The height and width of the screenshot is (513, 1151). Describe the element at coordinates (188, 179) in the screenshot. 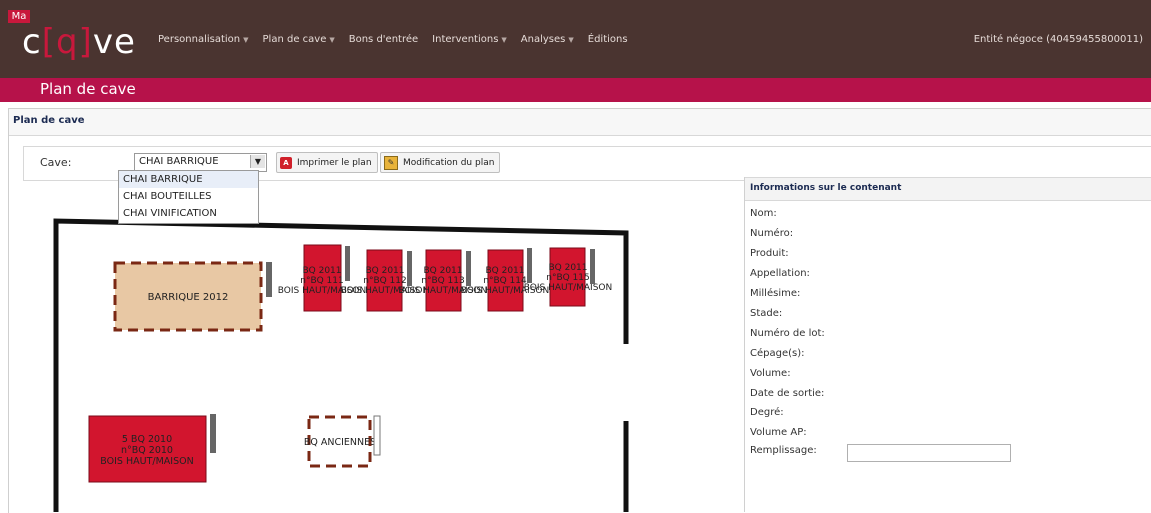

I see `dropdown-option-chai-barrique: CHAI BARRIQUE` at that location.